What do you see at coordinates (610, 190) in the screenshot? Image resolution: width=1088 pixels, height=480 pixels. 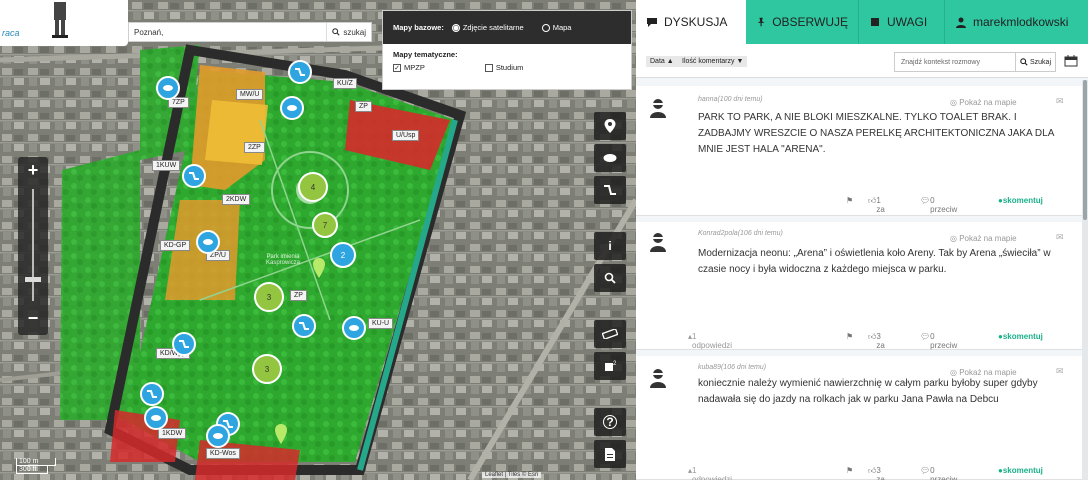 I see `road-icon` at bounding box center [610, 190].